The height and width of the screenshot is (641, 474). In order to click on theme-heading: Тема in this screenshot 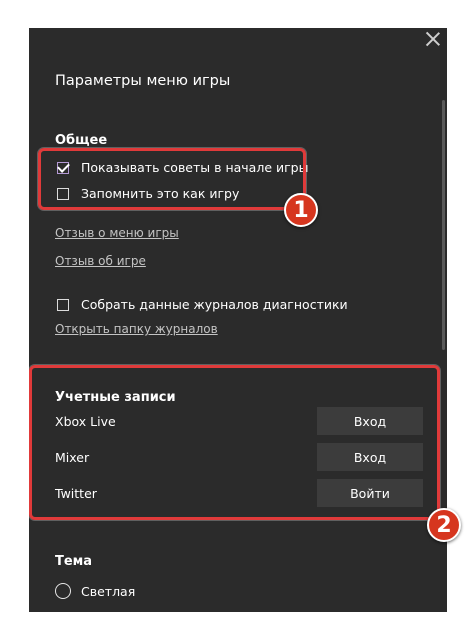, I will do `click(74, 561)`.